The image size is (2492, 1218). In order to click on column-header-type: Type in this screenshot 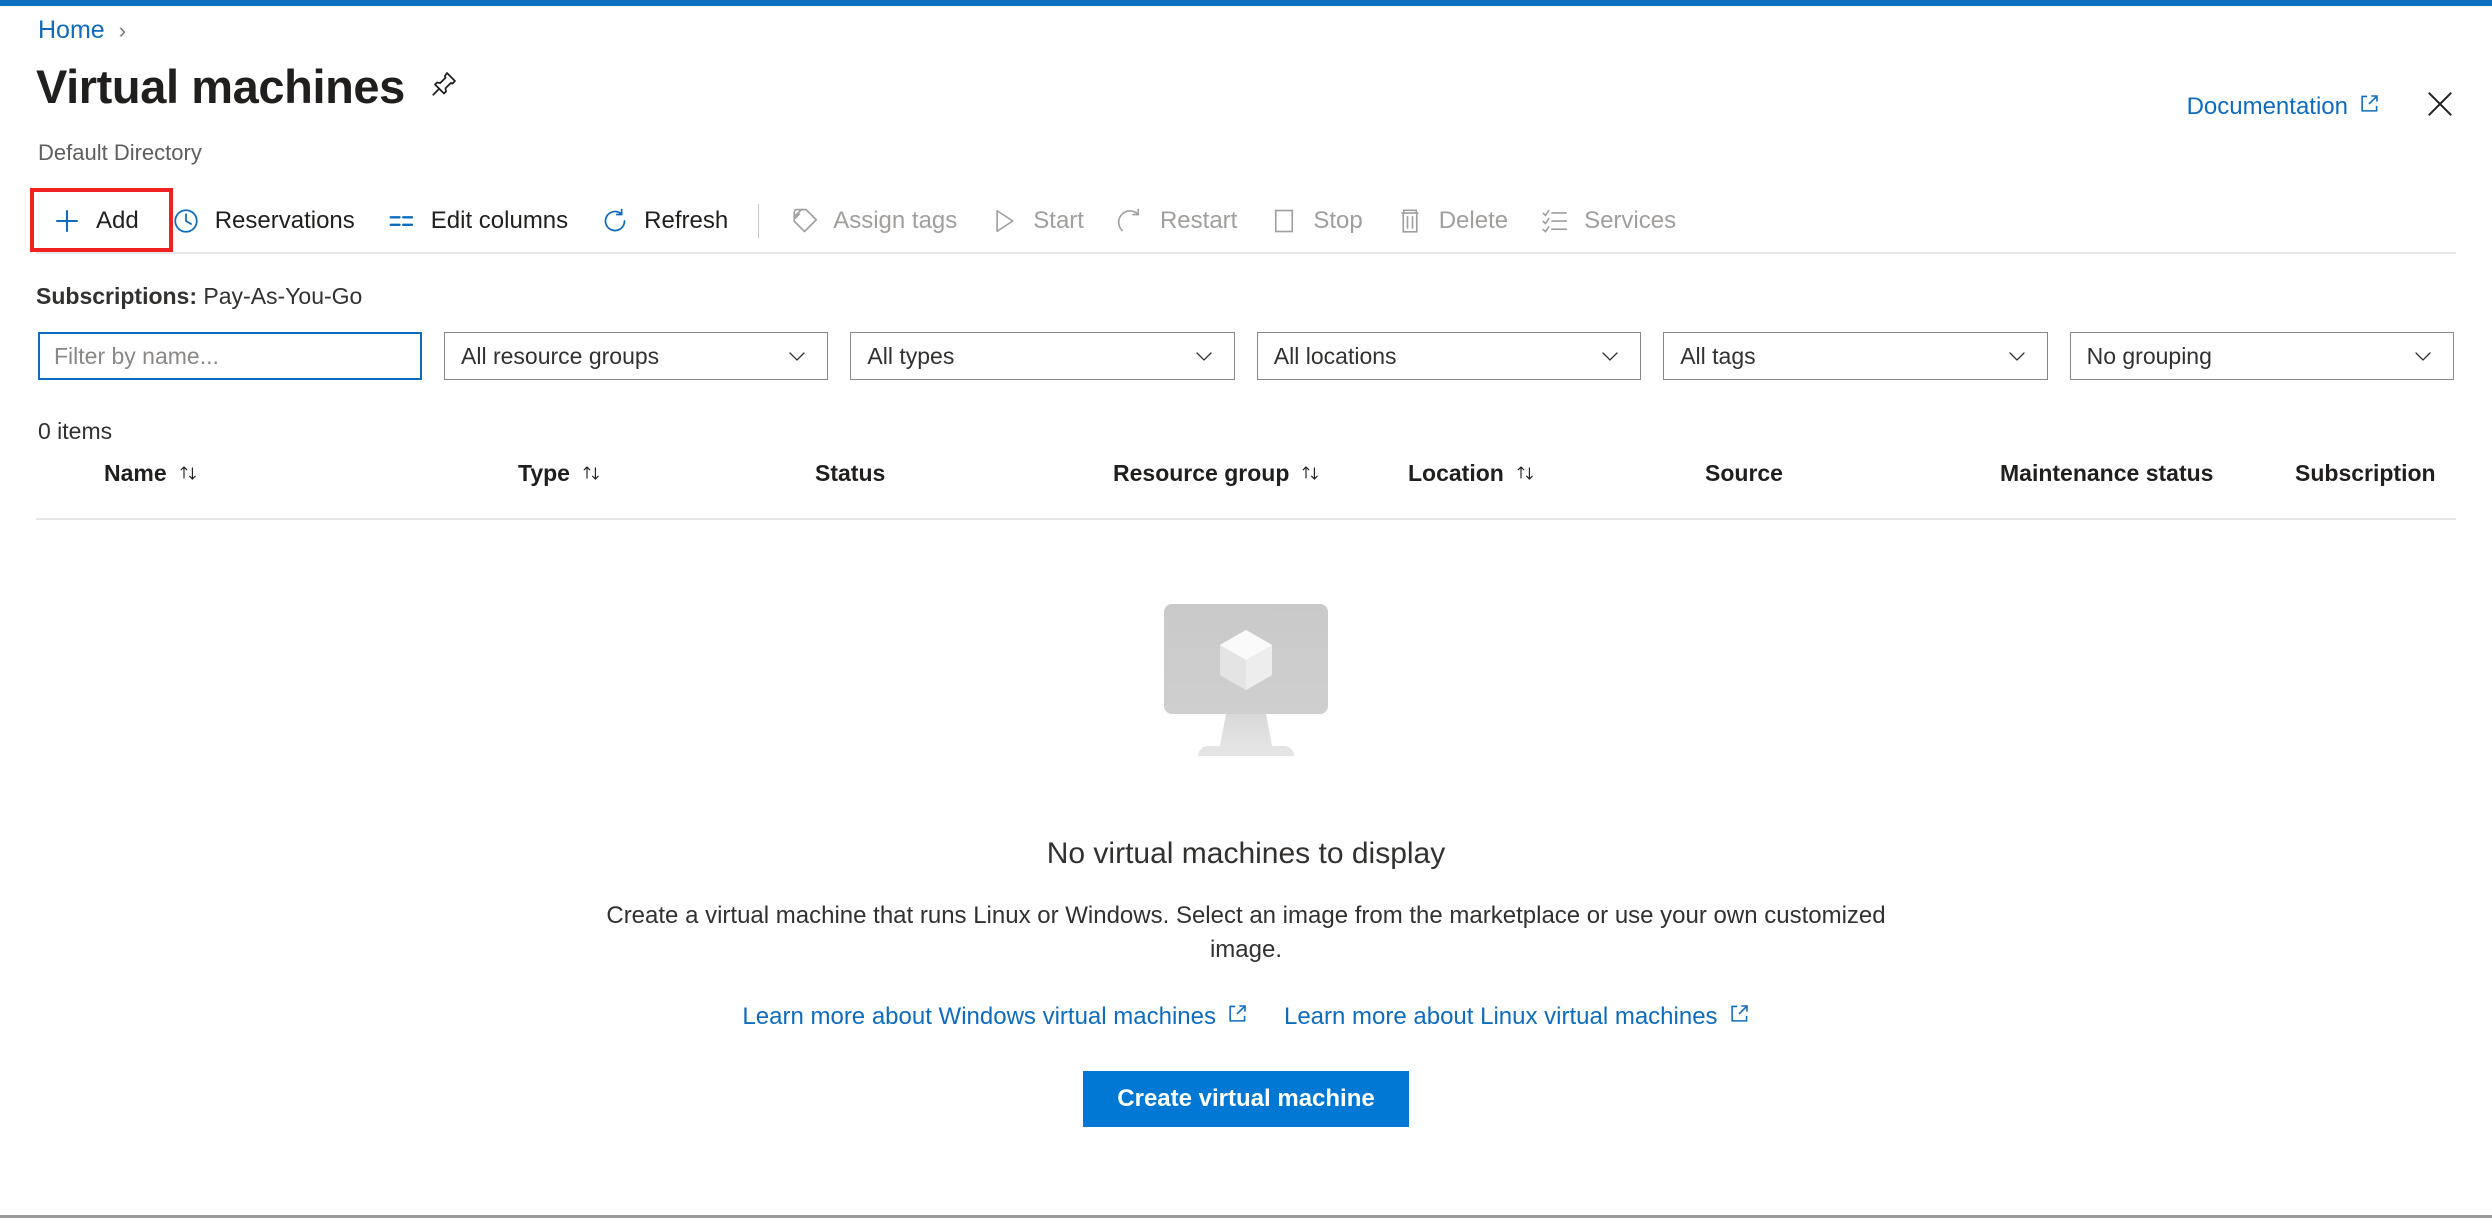, I will do `click(561, 473)`.